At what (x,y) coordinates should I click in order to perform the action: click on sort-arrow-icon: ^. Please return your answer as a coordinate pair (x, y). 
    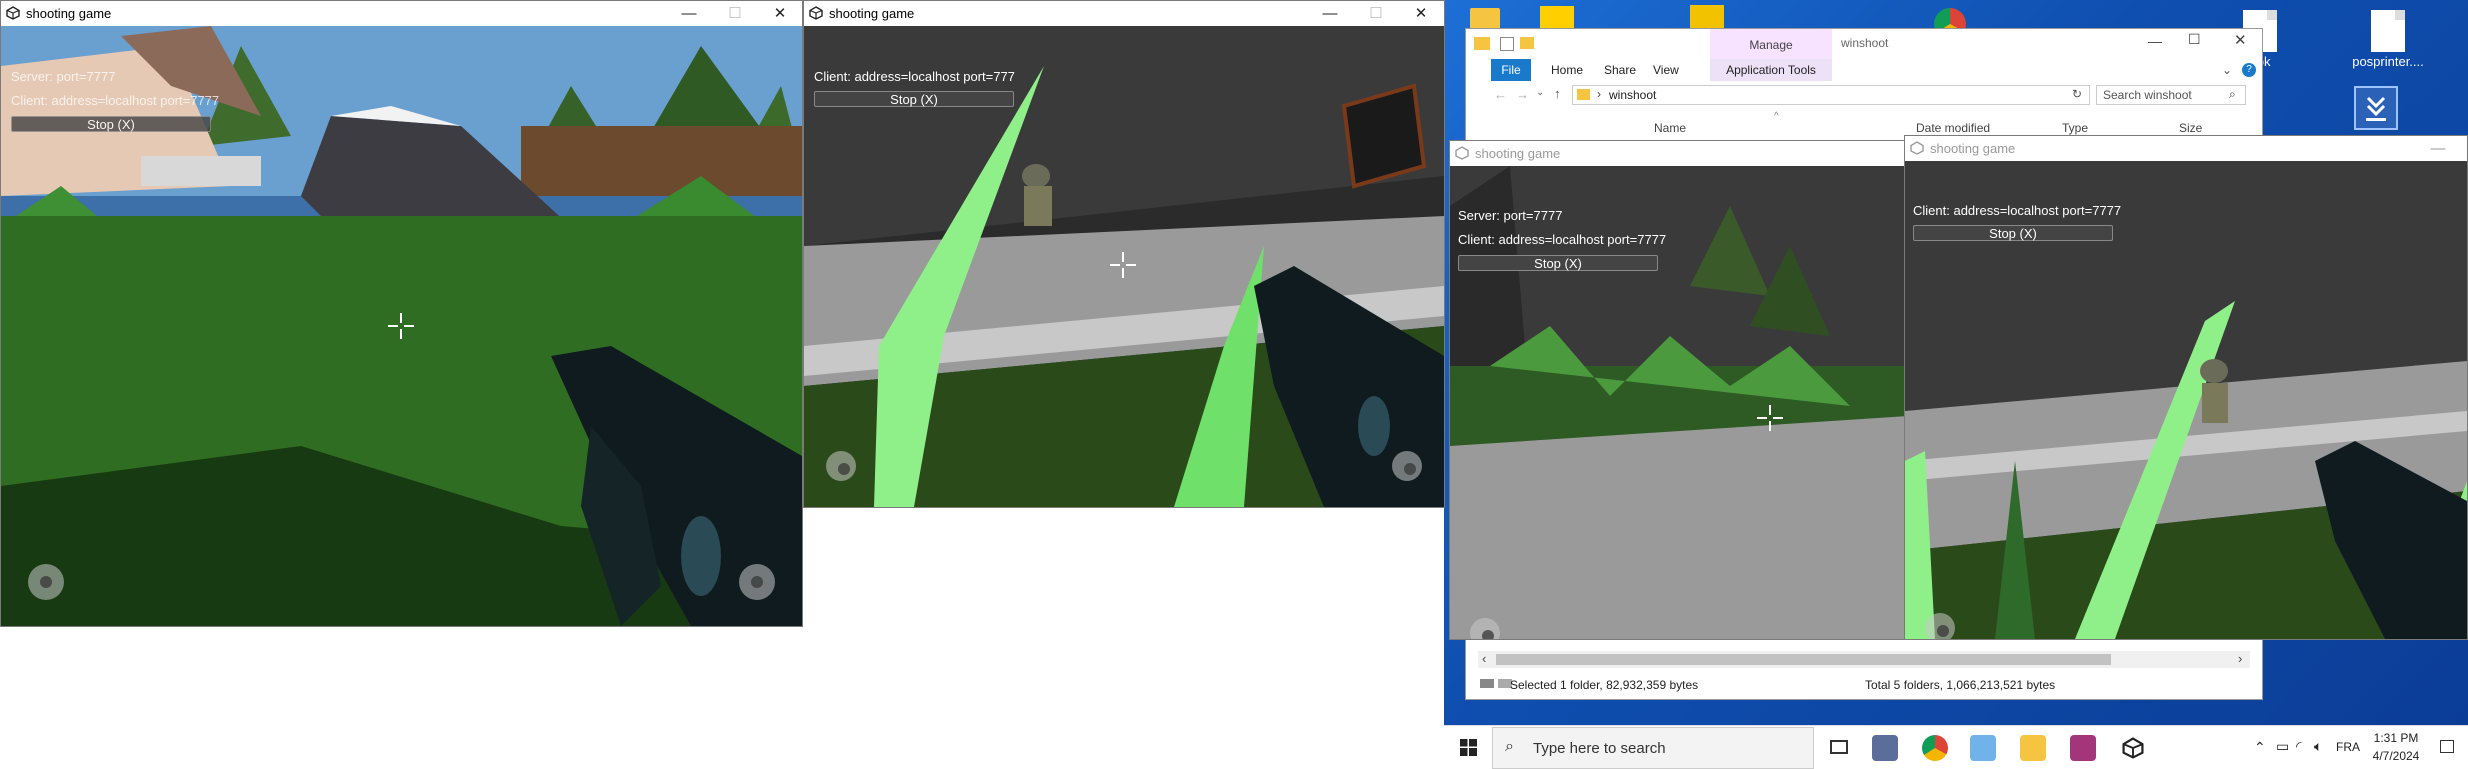
    Looking at the image, I should click on (1776, 116).